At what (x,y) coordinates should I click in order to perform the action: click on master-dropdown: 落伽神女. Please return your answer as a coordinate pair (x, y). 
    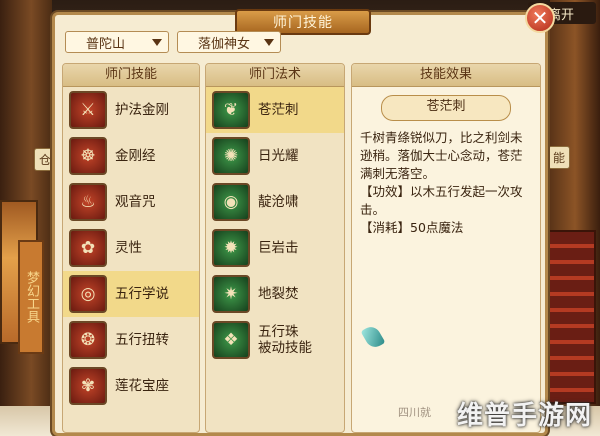
    Looking at the image, I should click on (229, 42).